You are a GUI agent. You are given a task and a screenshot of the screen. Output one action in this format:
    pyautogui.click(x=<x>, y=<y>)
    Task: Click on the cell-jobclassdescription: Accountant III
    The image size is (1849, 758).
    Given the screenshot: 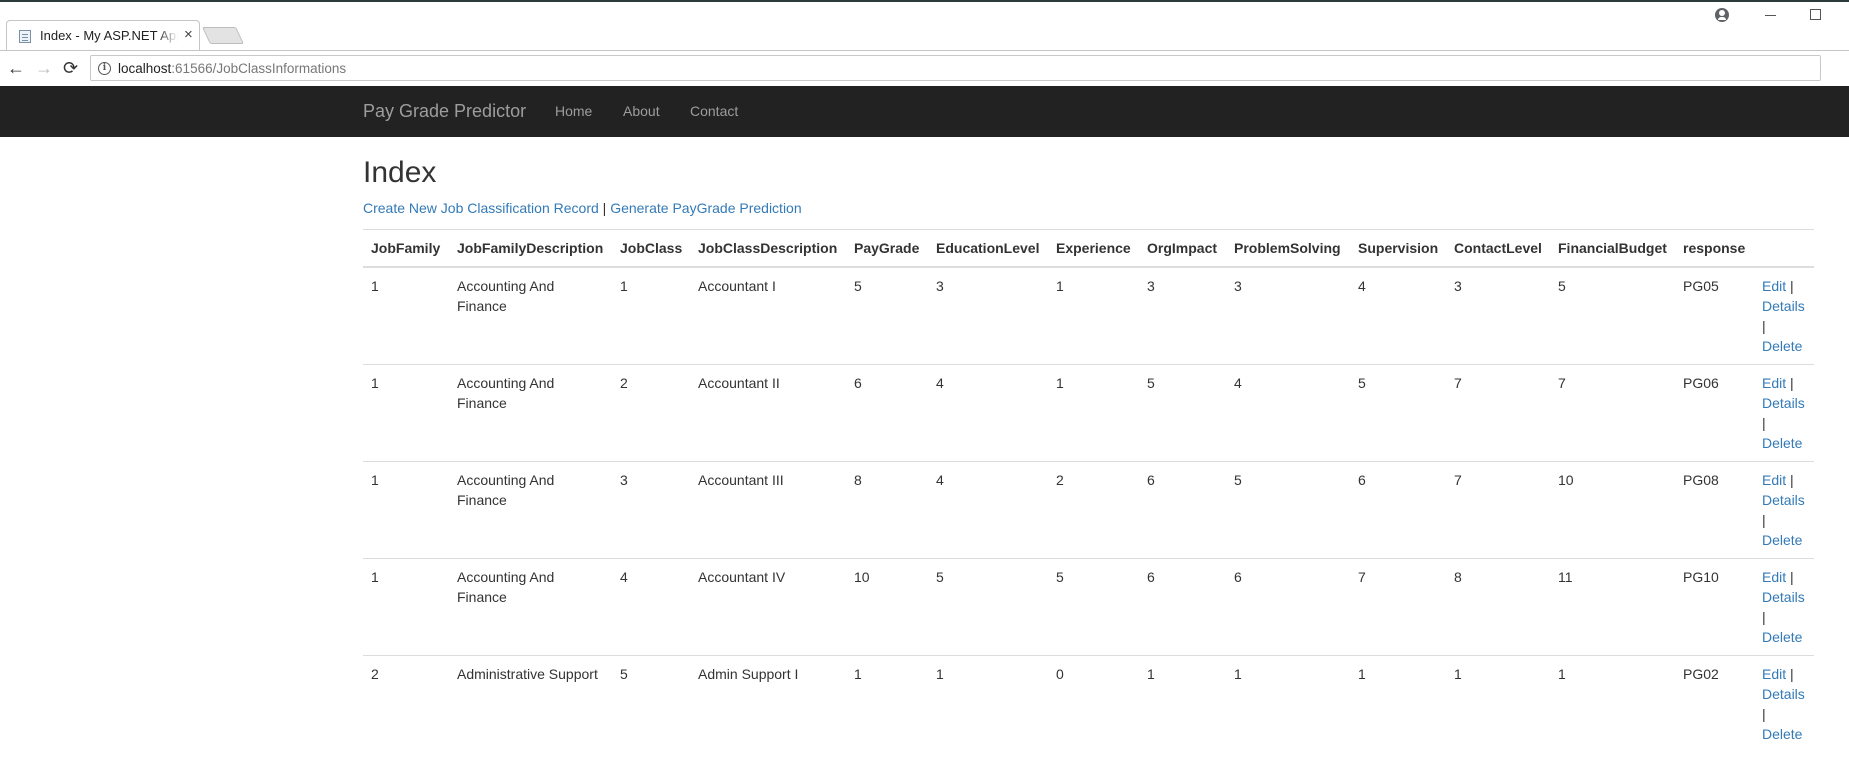 What is the action you would take?
    pyautogui.click(x=768, y=510)
    